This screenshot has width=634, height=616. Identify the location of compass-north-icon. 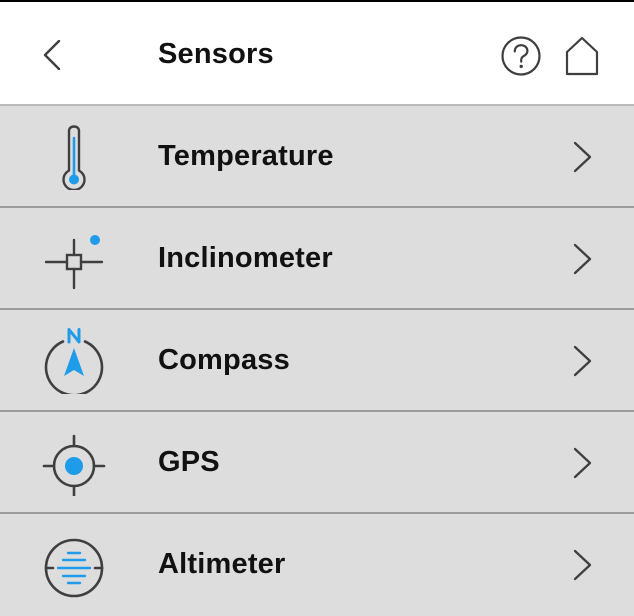
(74, 361).